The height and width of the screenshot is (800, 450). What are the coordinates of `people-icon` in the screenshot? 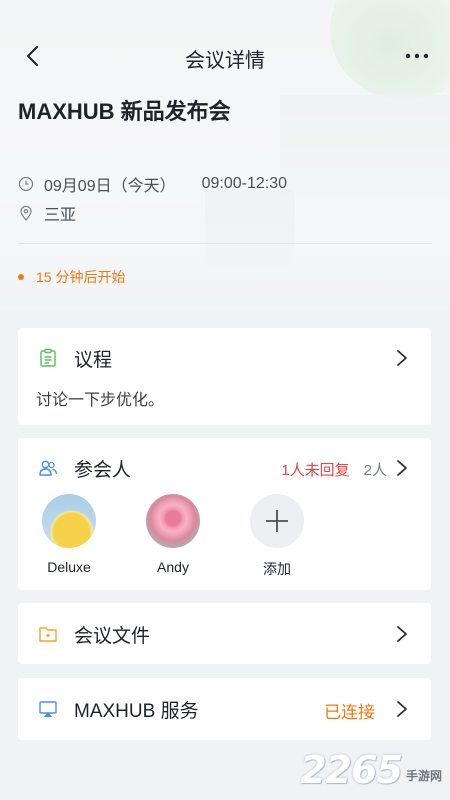 It's located at (48, 468).